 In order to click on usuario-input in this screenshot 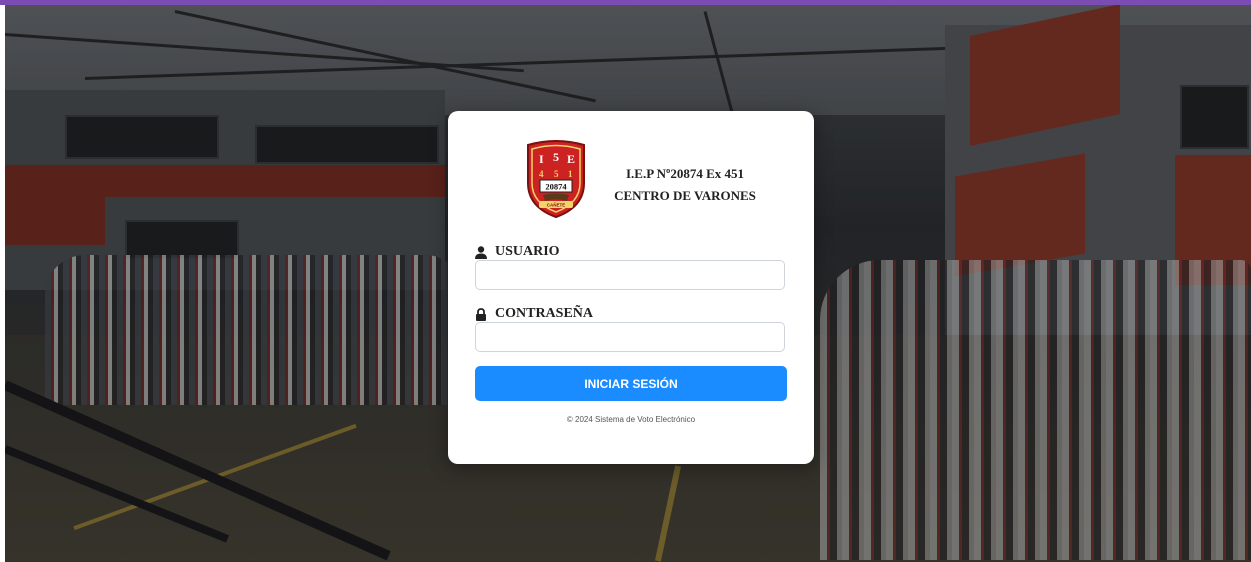, I will do `click(630, 275)`.